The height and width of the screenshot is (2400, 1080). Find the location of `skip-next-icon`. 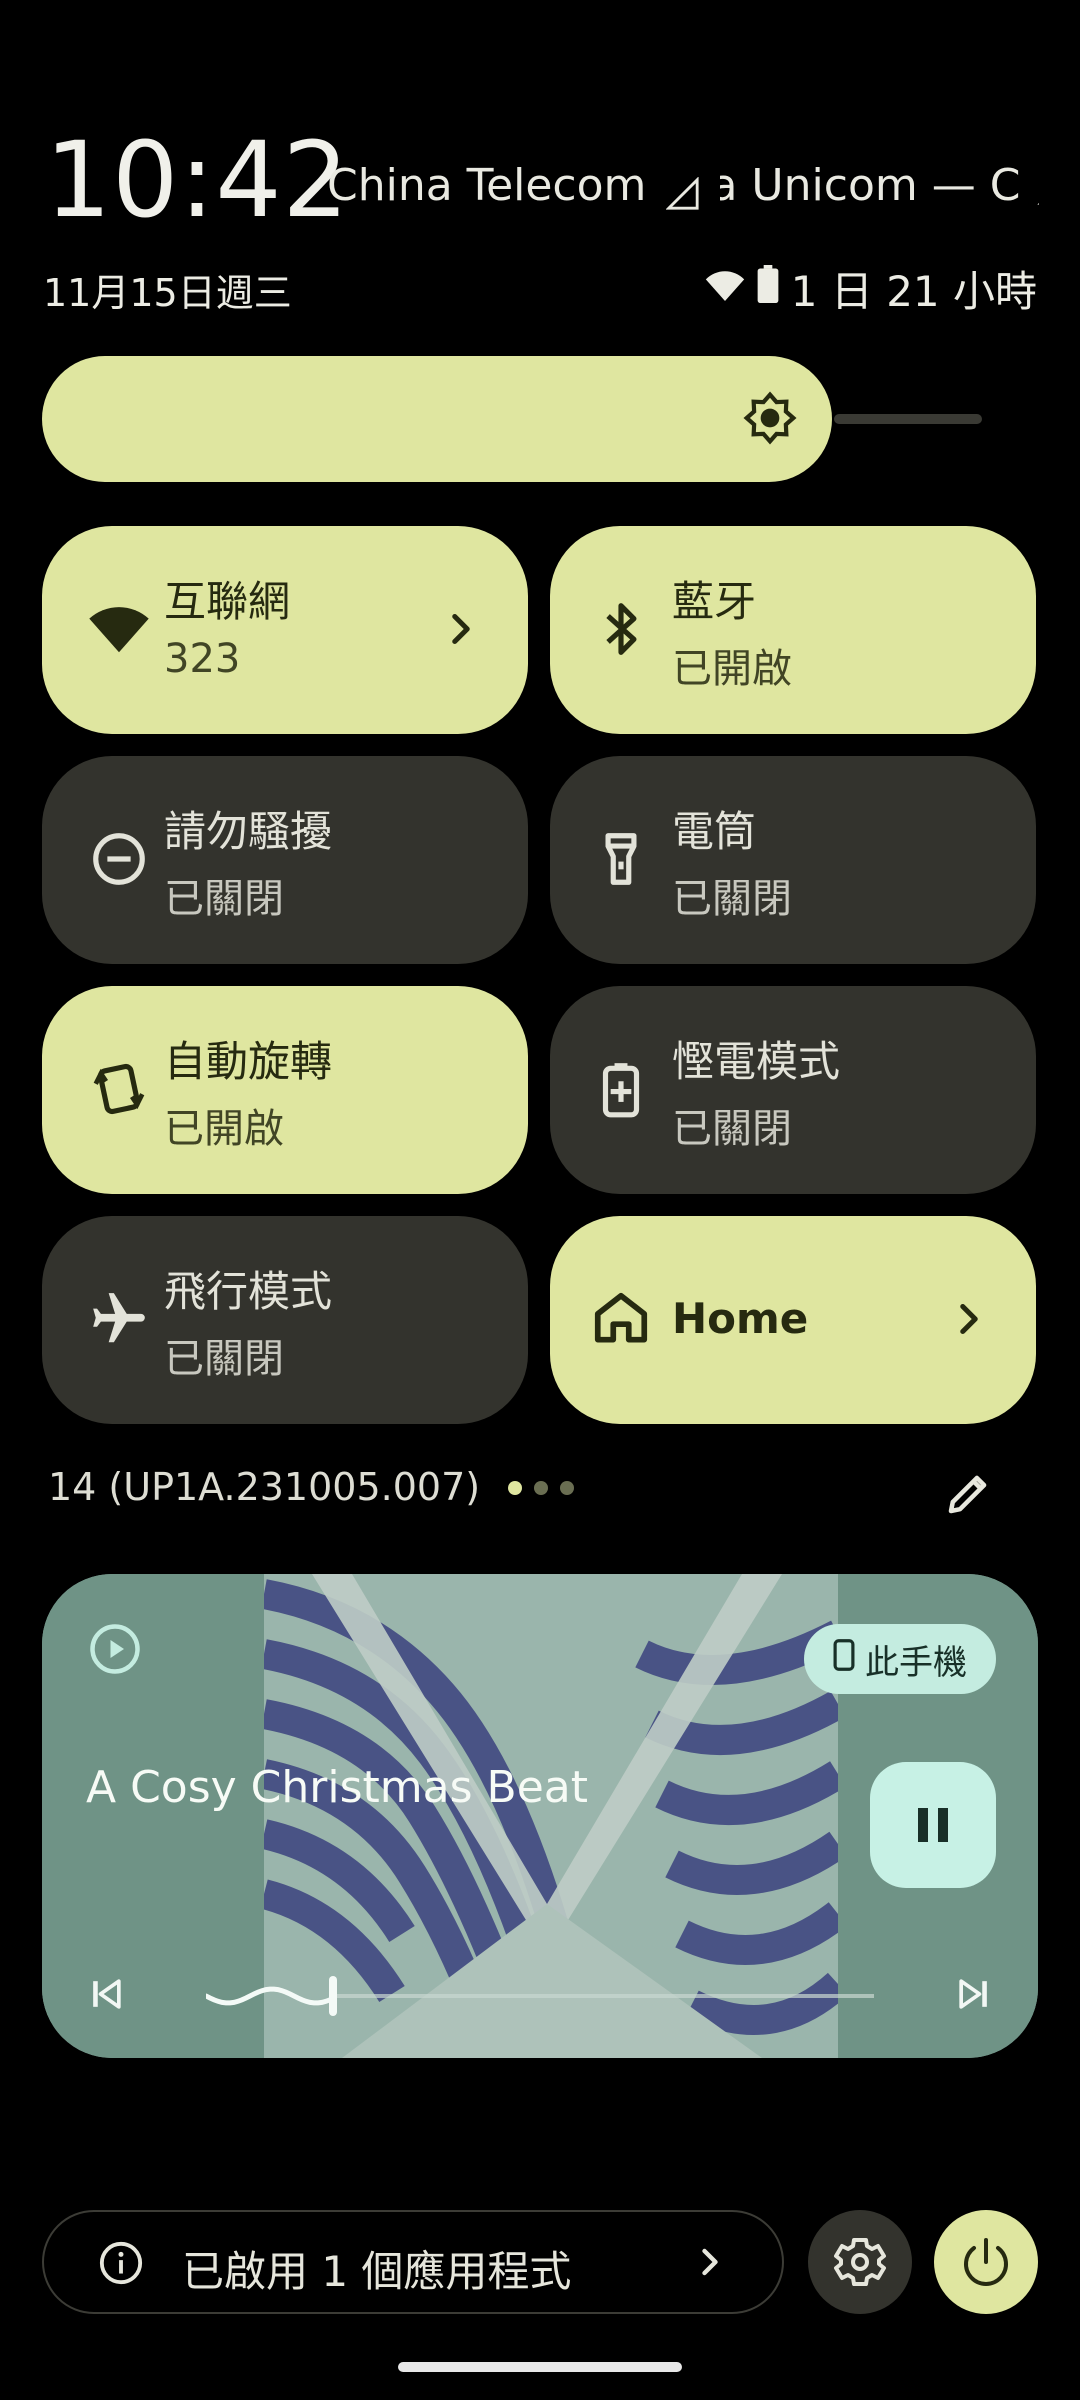

skip-next-icon is located at coordinates (973, 1994).